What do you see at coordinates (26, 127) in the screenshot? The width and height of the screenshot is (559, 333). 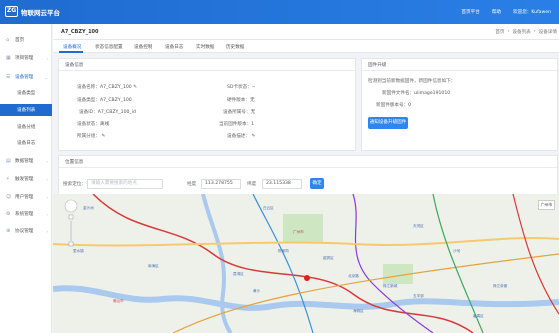 I see `sidebar-sub-device-group: 设备分组` at bounding box center [26, 127].